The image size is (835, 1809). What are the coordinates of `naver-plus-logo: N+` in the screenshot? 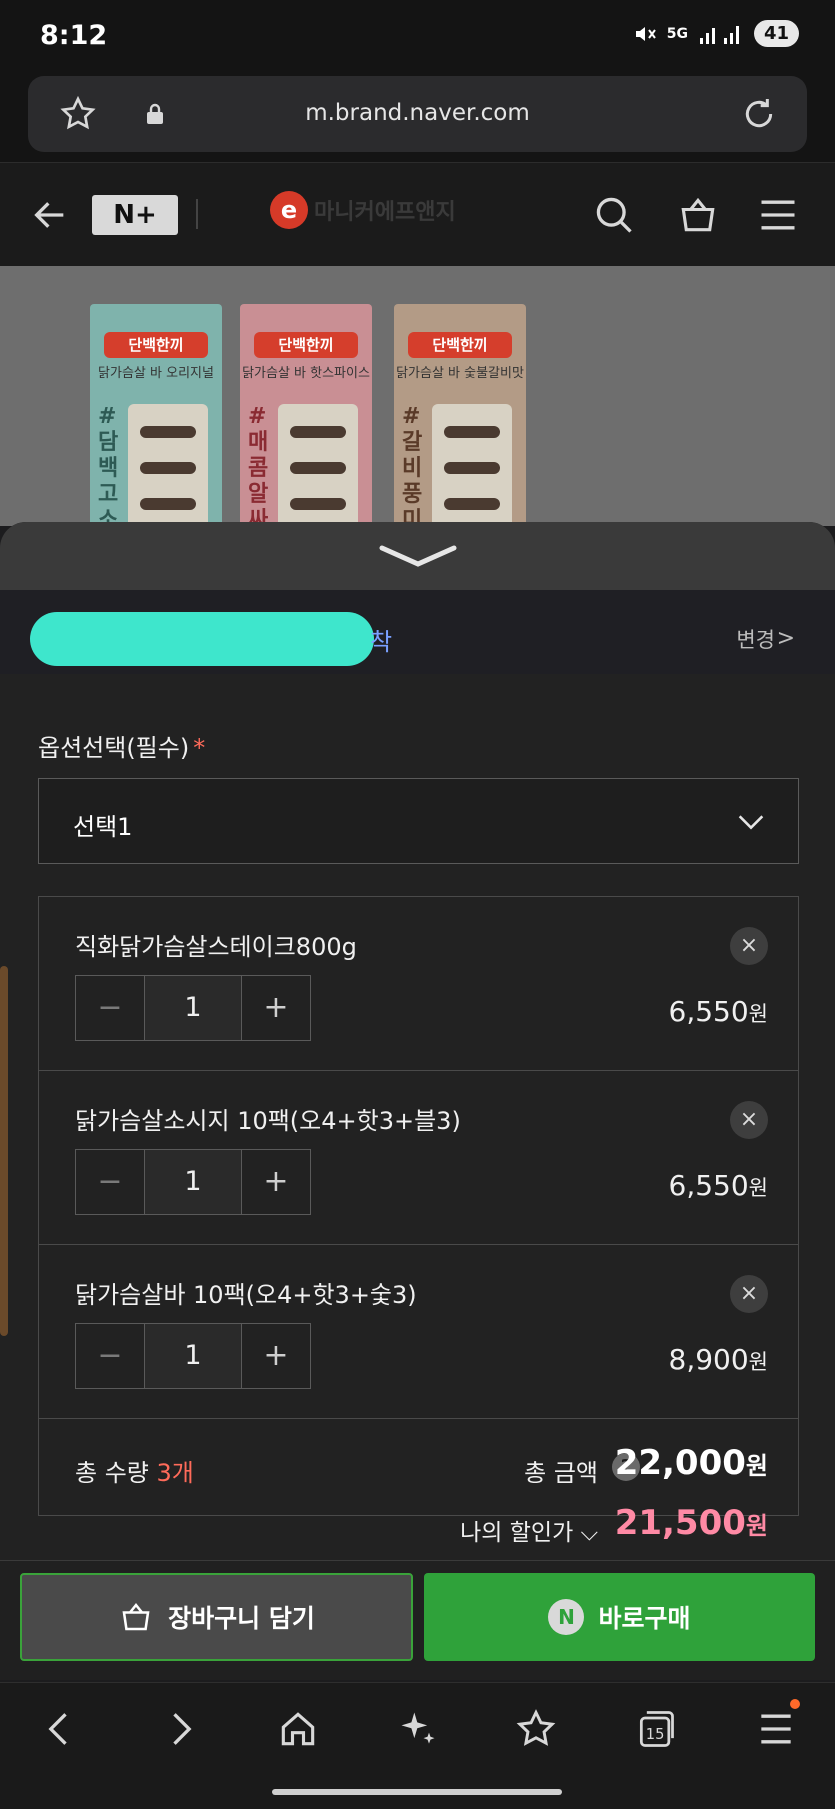 It's located at (135, 215).